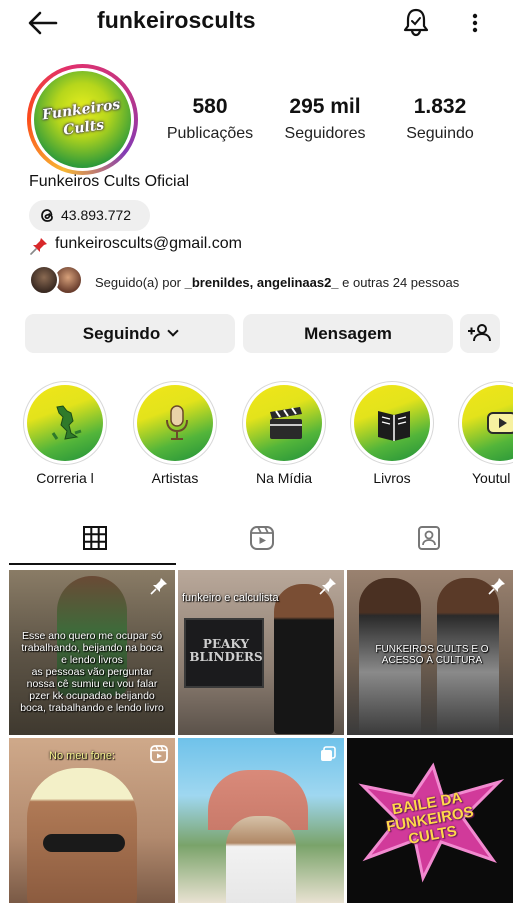 This screenshot has height=903, width=513. Describe the element at coordinates (325, 133) in the screenshot. I see `stat-followers-label: Seguidores` at that location.